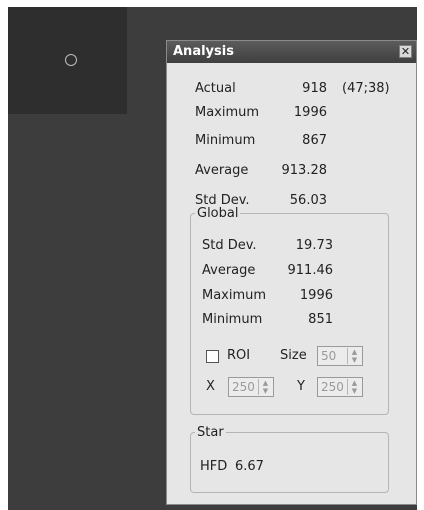  I want to click on x-stepper: 250 ▲ ▼, so click(251, 387).